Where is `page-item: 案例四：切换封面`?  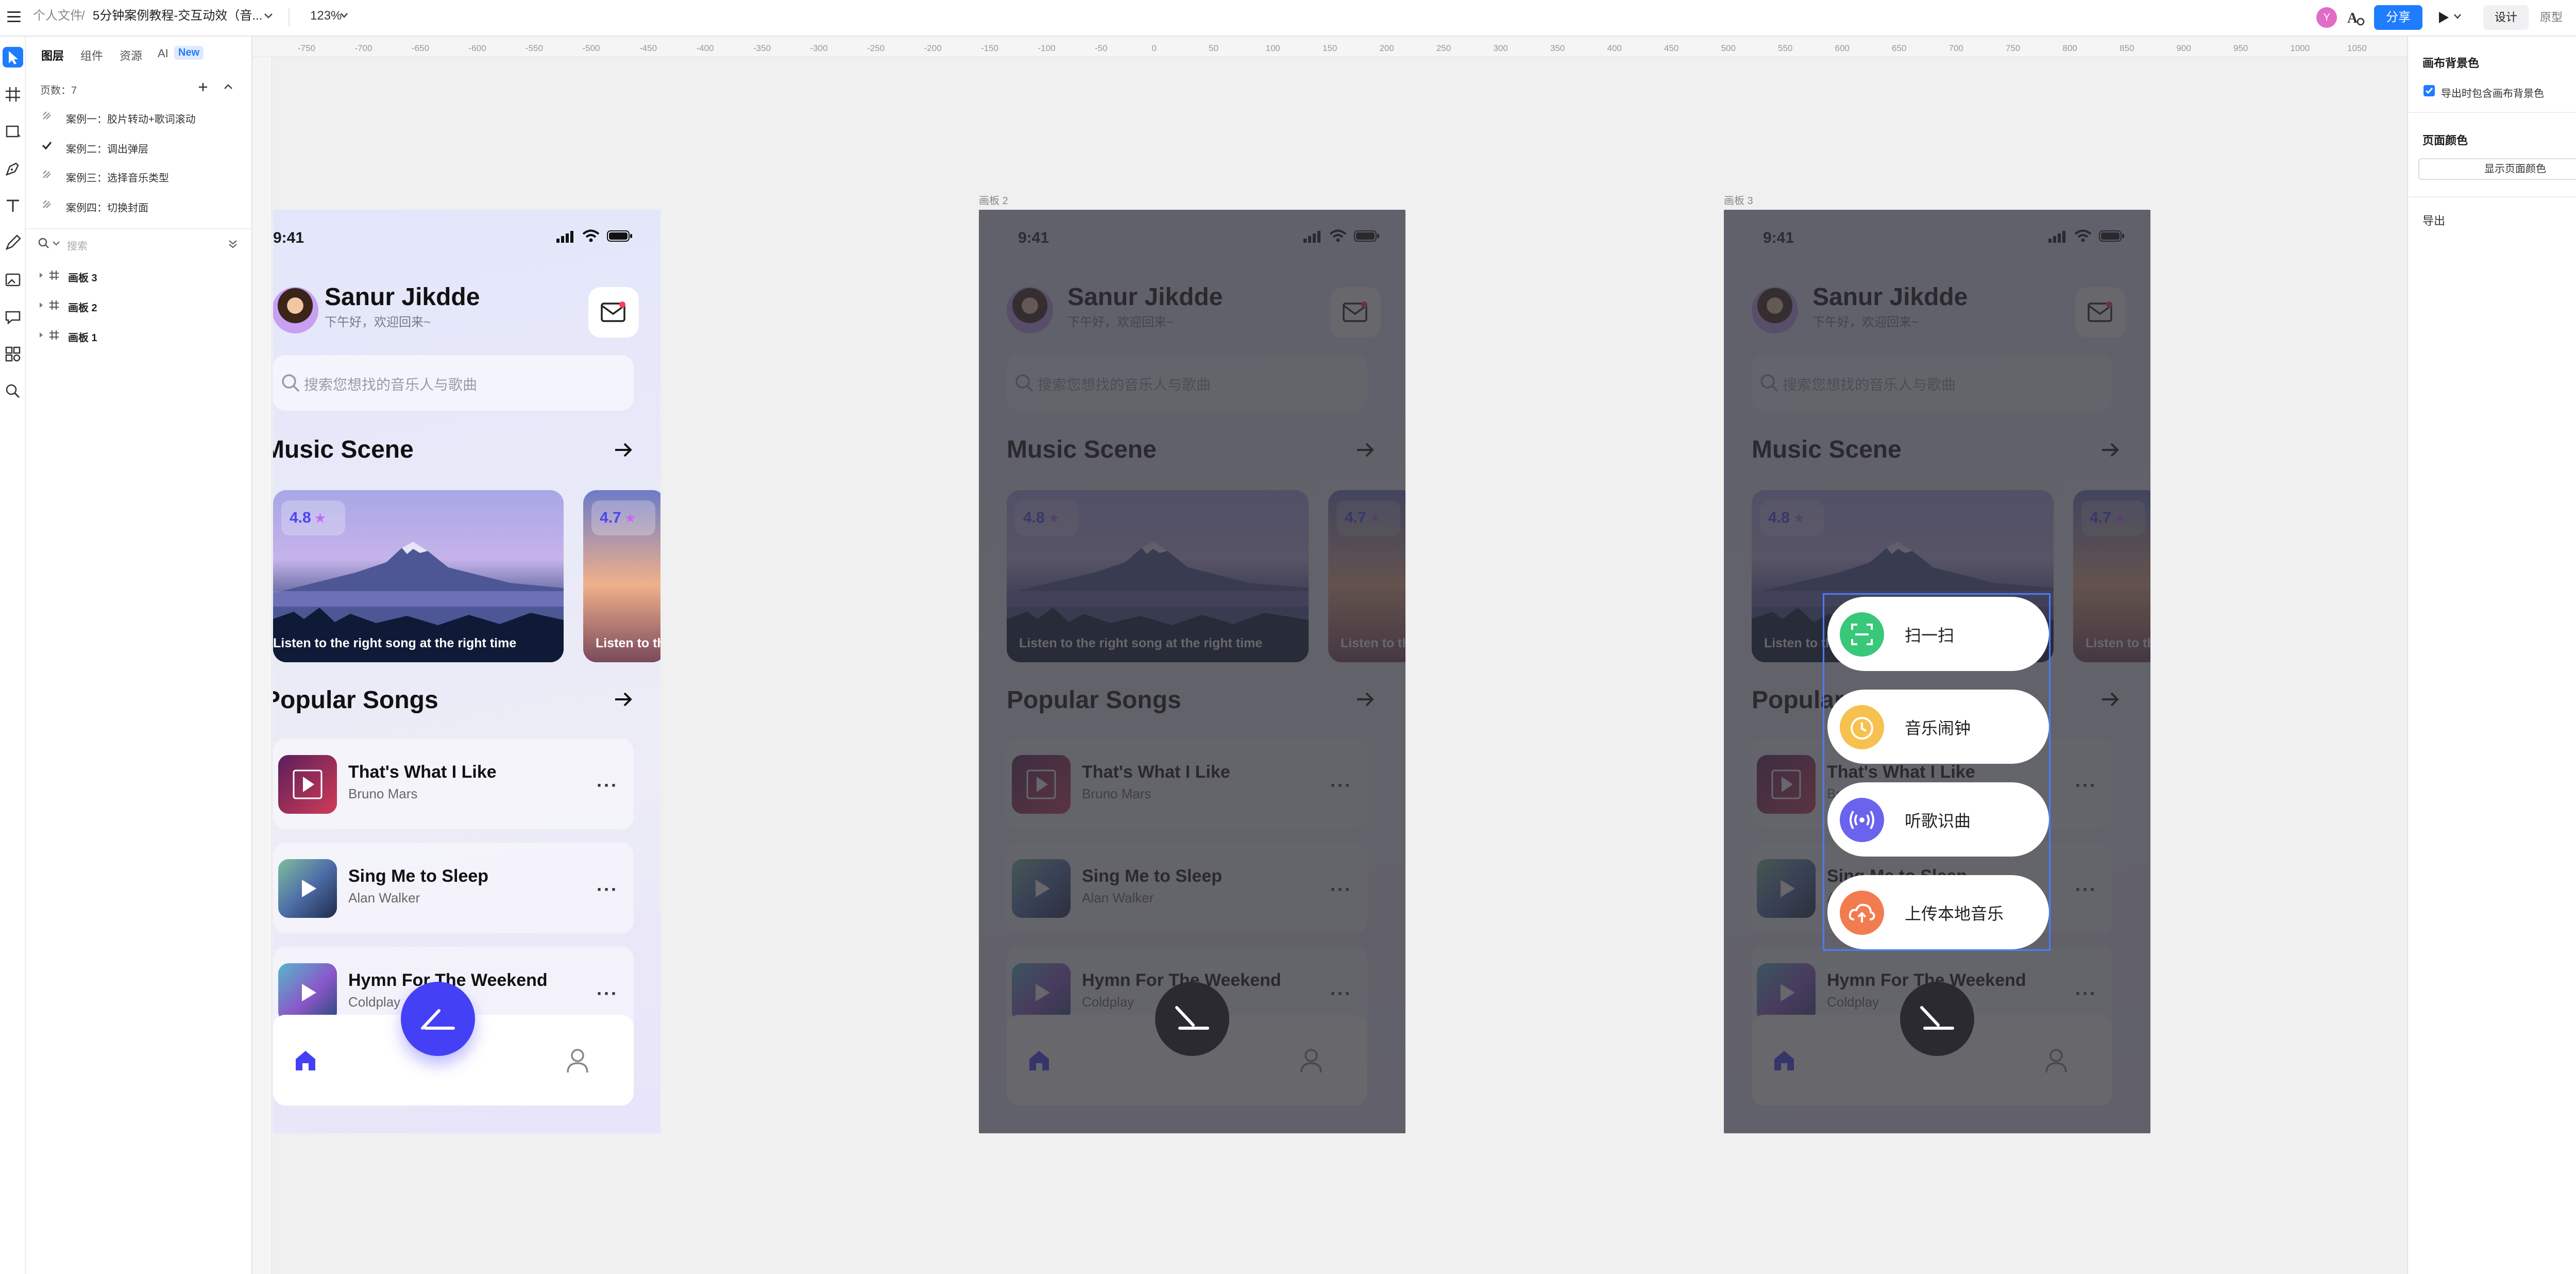 page-item: 案例四：切换封面 is located at coordinates (107, 206).